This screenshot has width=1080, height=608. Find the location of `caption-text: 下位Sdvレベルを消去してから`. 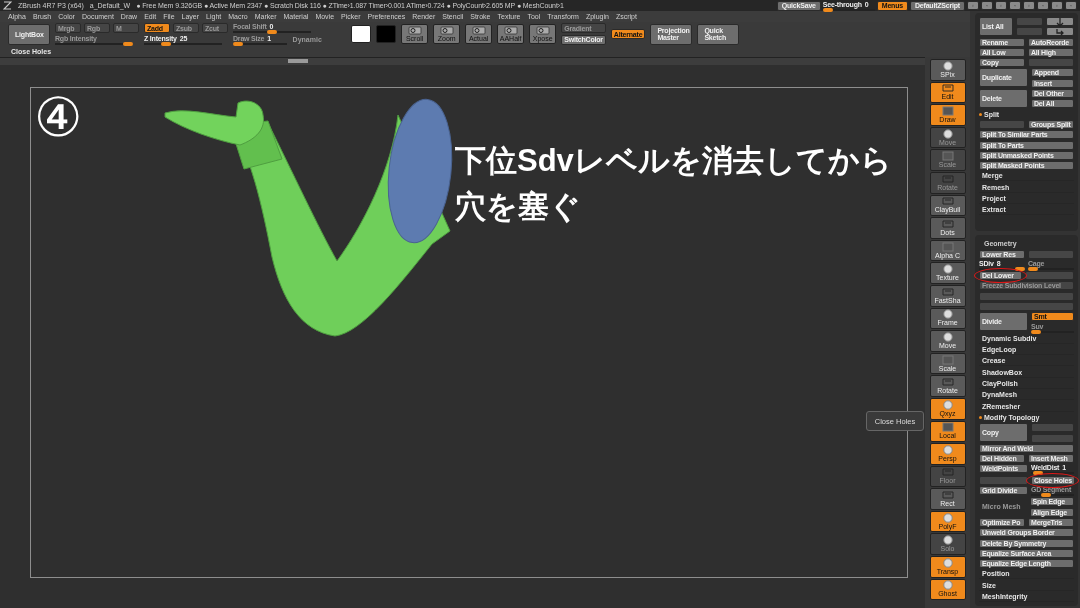

caption-text: 下位Sdvレベルを消去してから is located at coordinates (673, 161).